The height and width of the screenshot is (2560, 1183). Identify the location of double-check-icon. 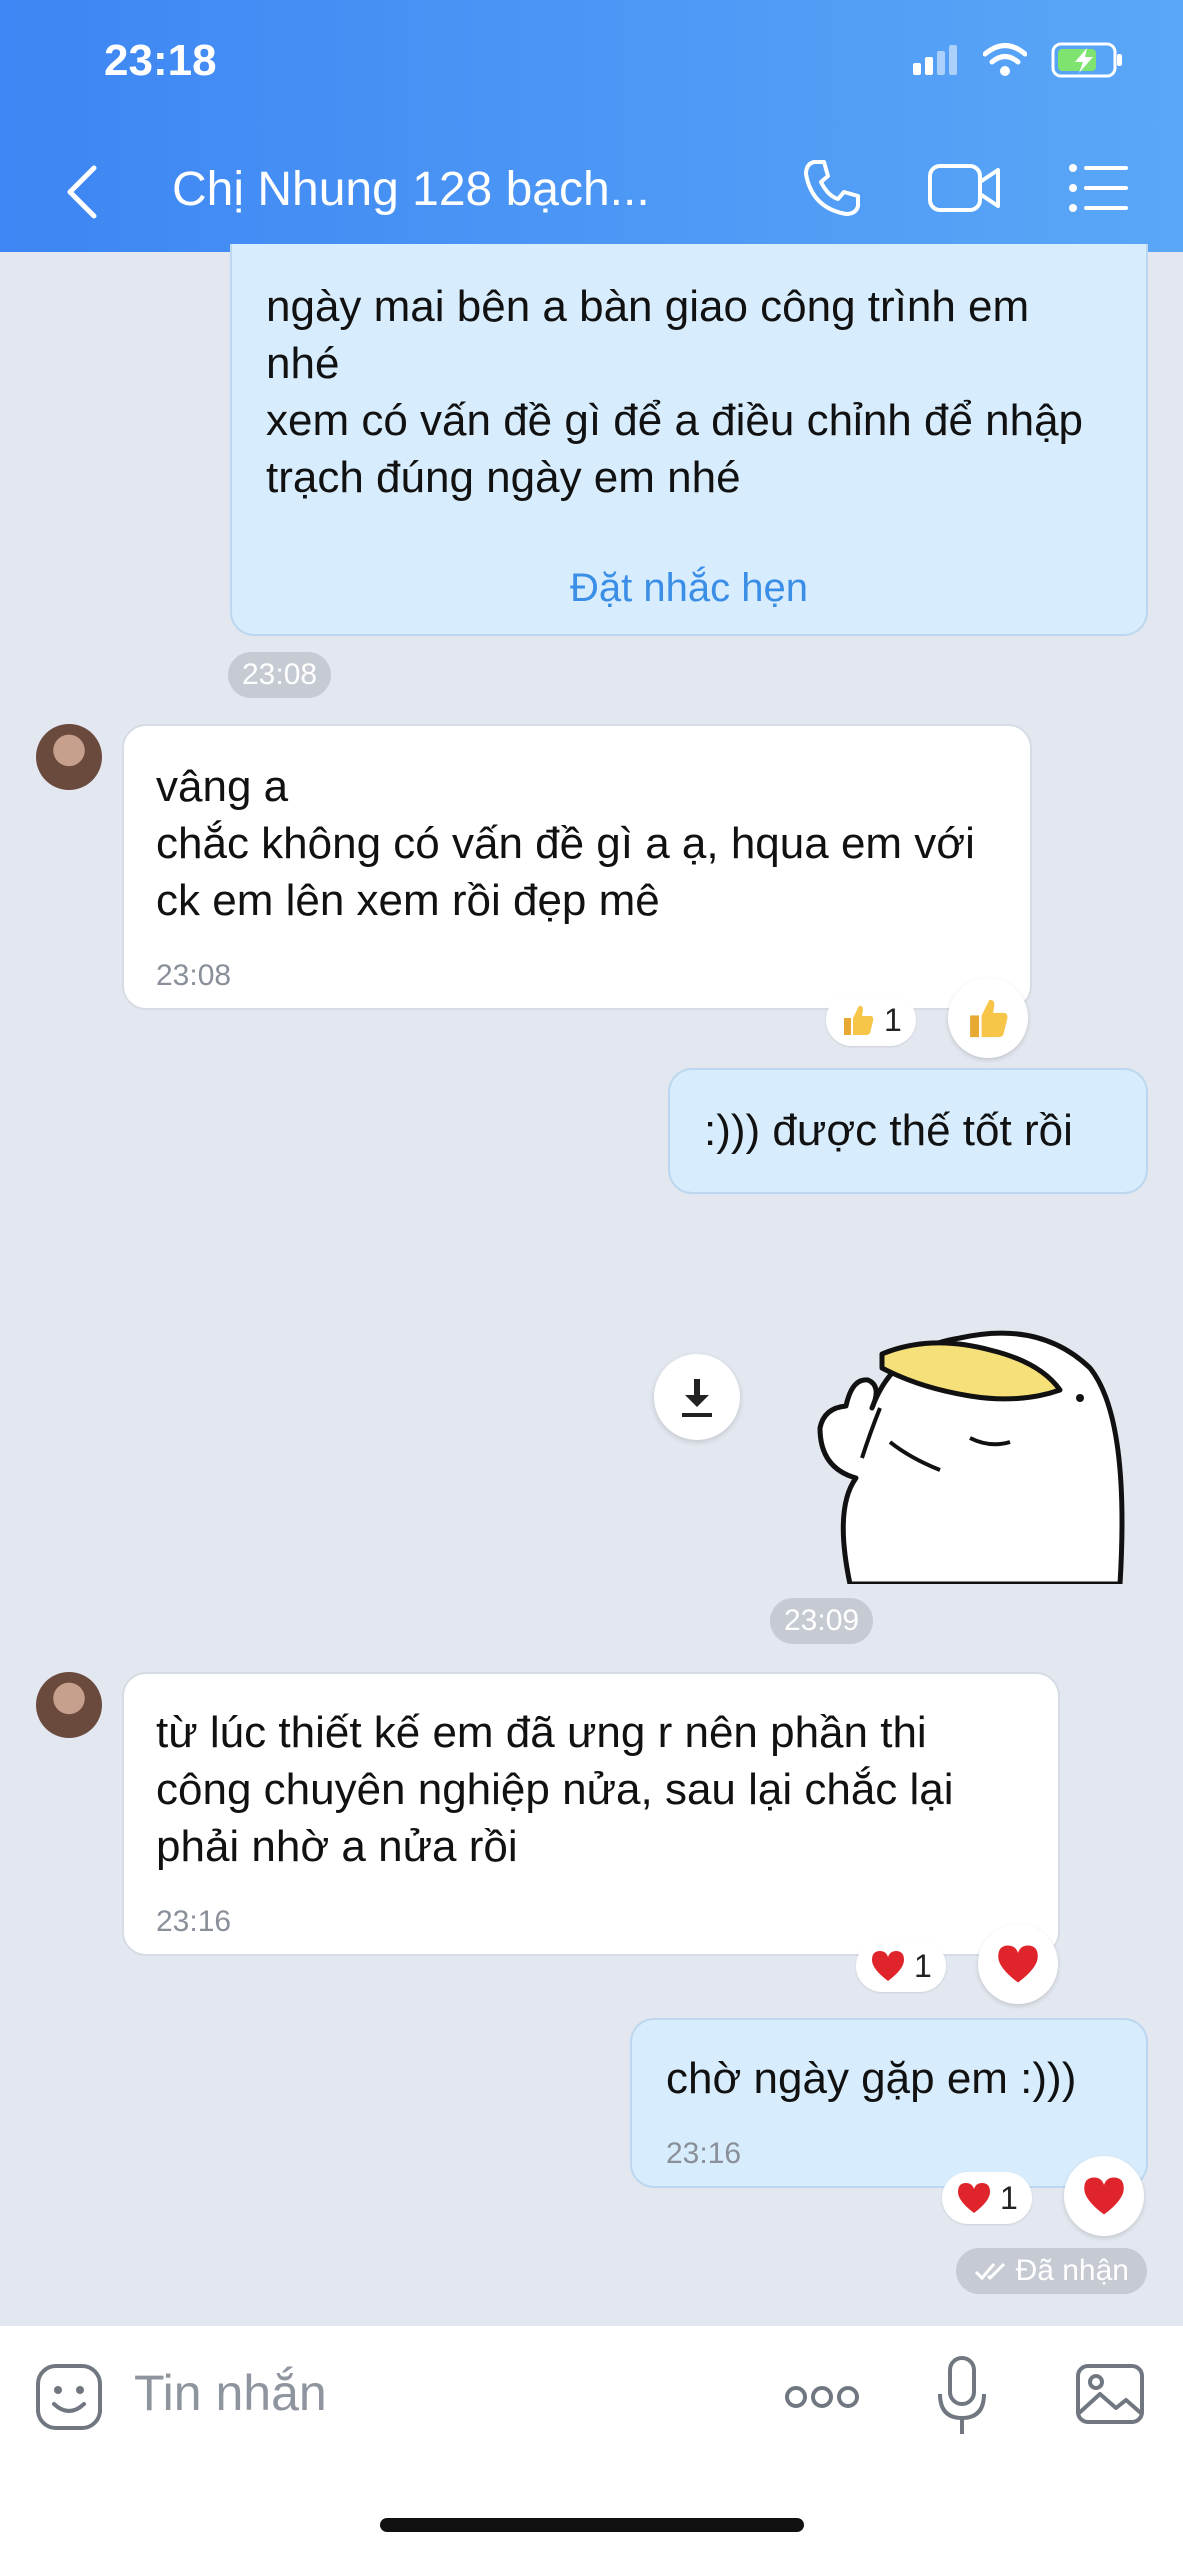
(989, 2271).